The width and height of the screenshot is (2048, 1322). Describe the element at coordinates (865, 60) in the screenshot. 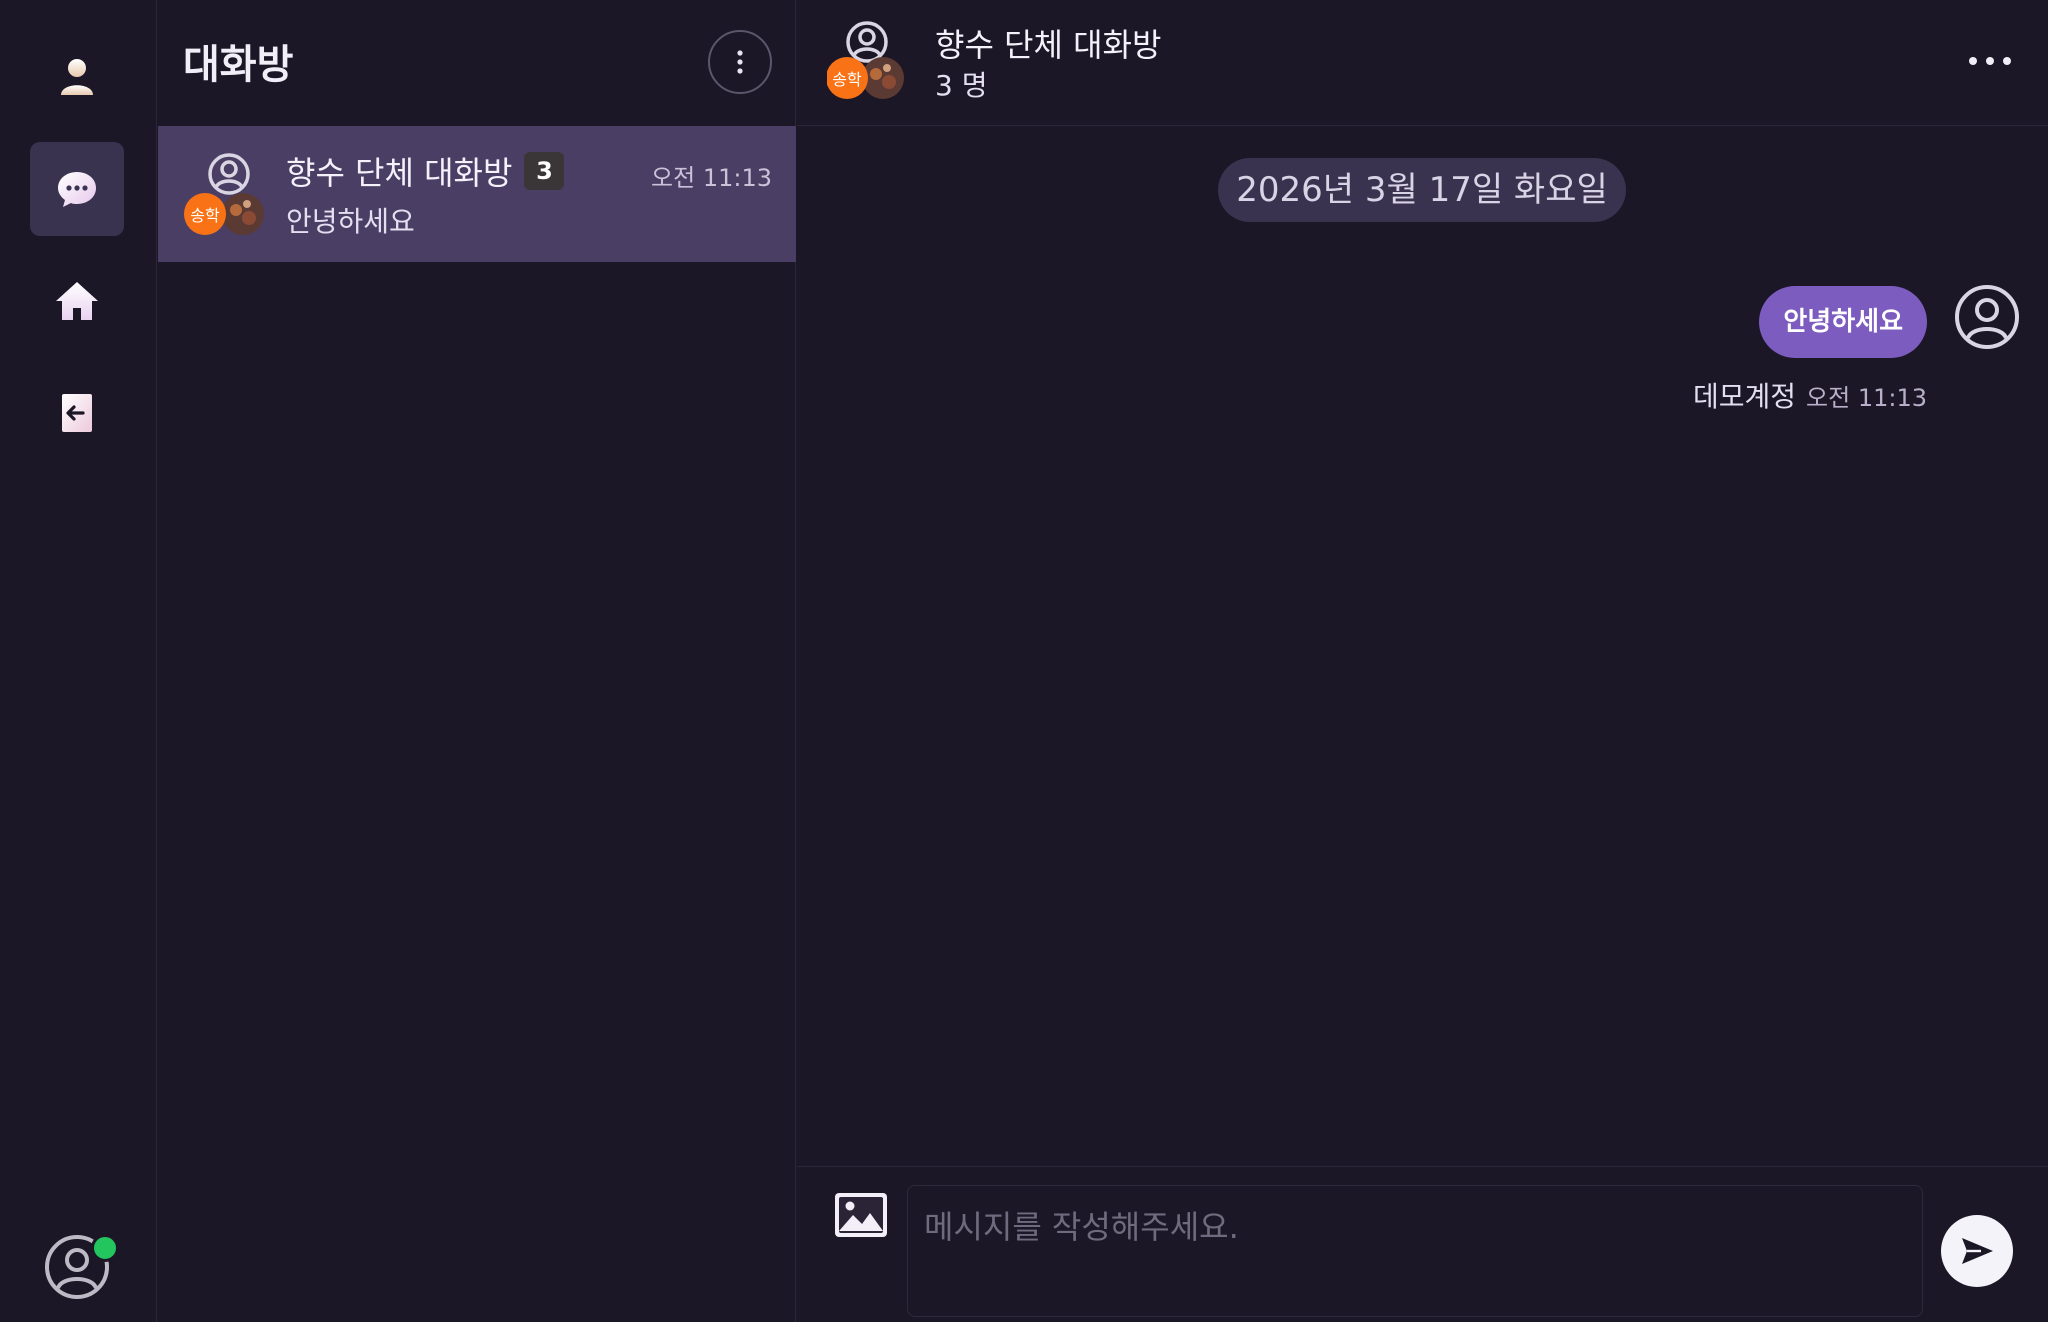

I see `chat-room-avatar-icon: 송학` at that location.